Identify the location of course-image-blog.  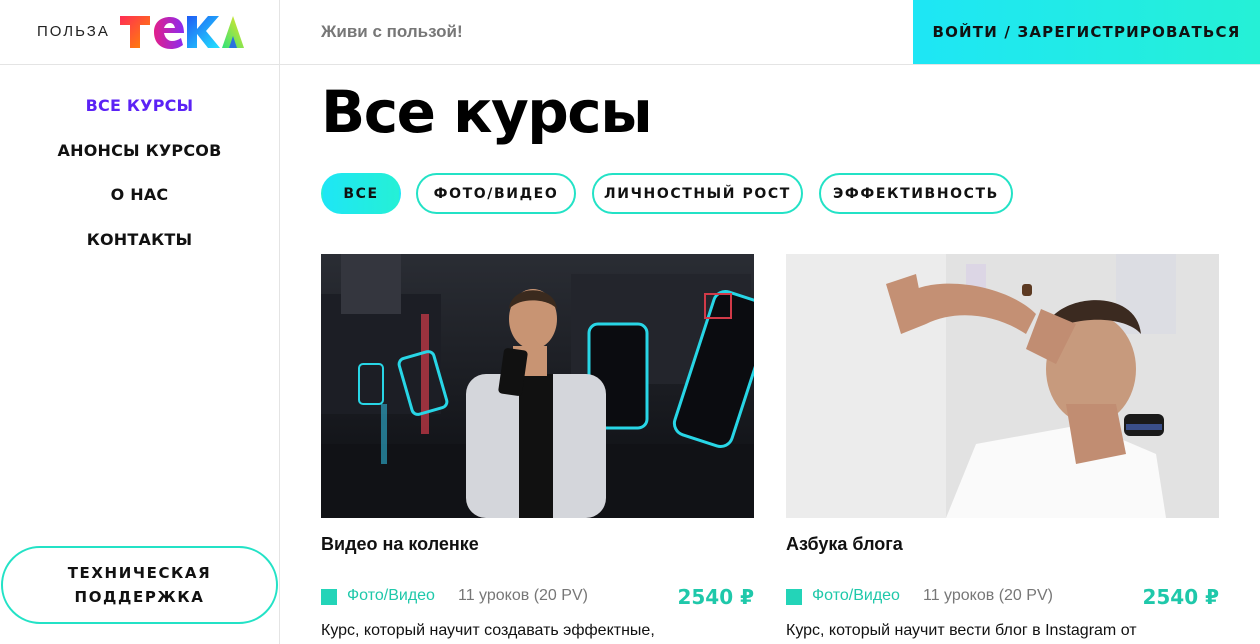
(1002, 386).